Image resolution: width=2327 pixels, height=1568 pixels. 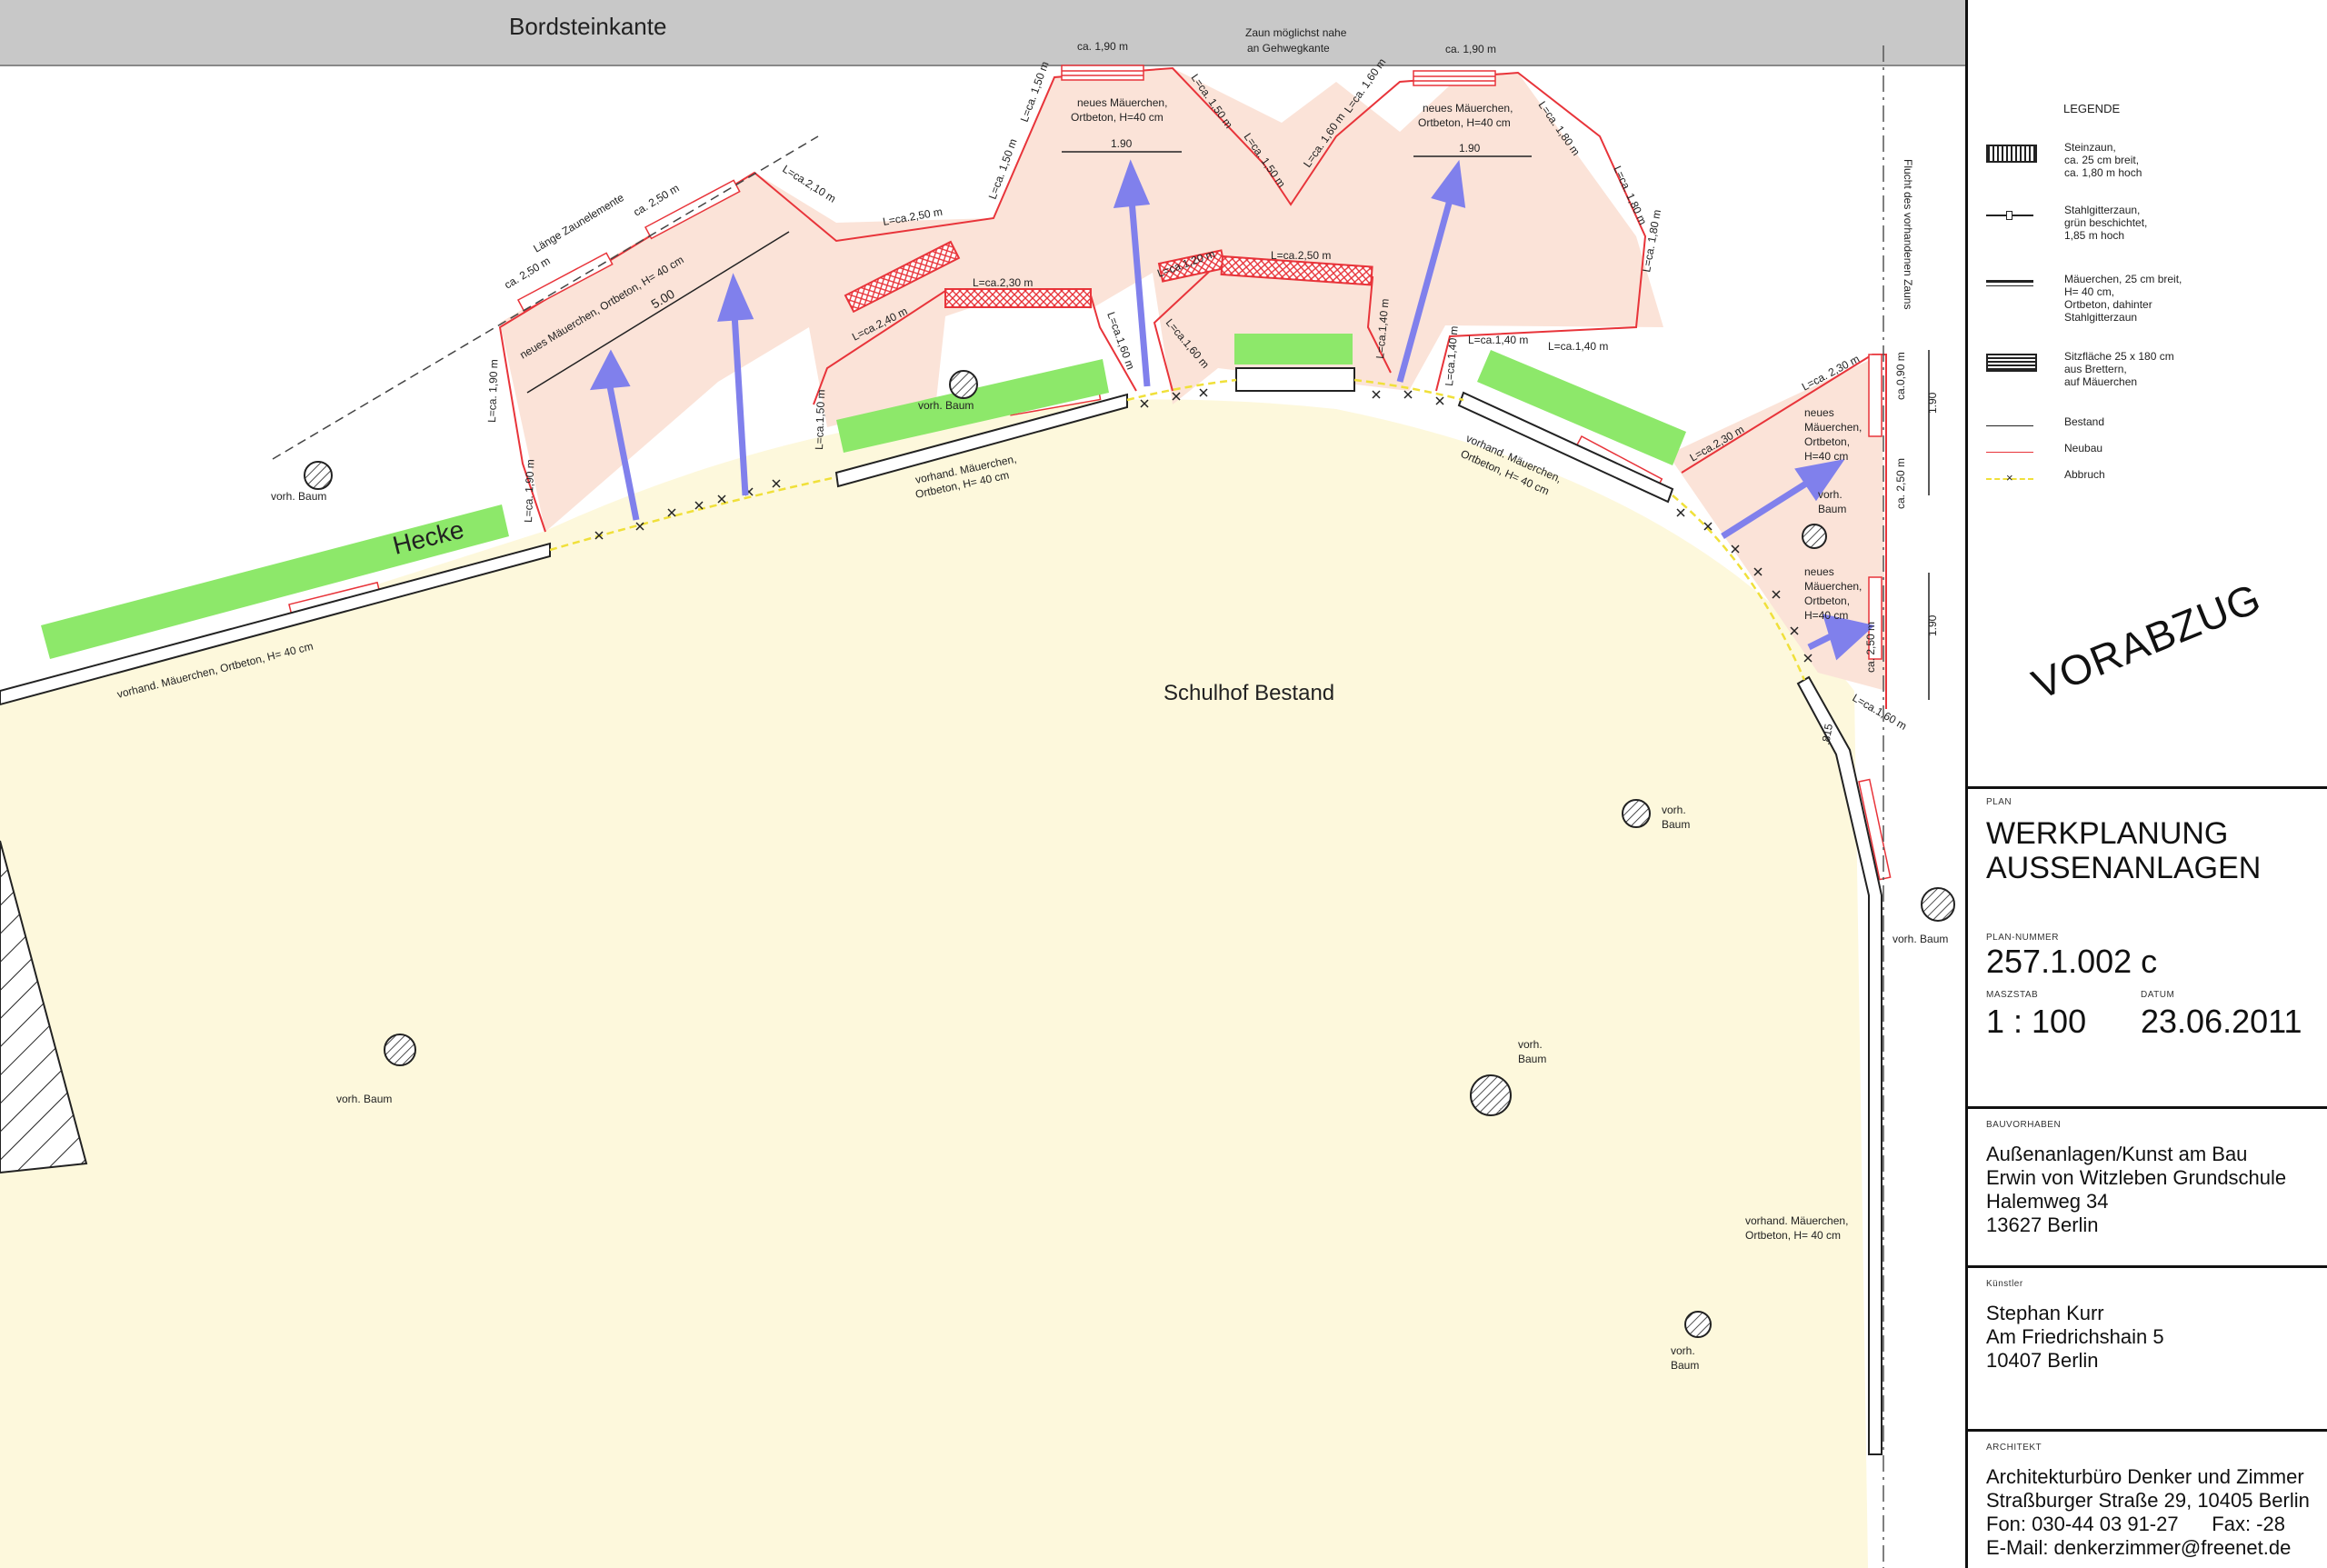 I want to click on len-140d: L=ca.1,40 m, so click(x=1578, y=346).